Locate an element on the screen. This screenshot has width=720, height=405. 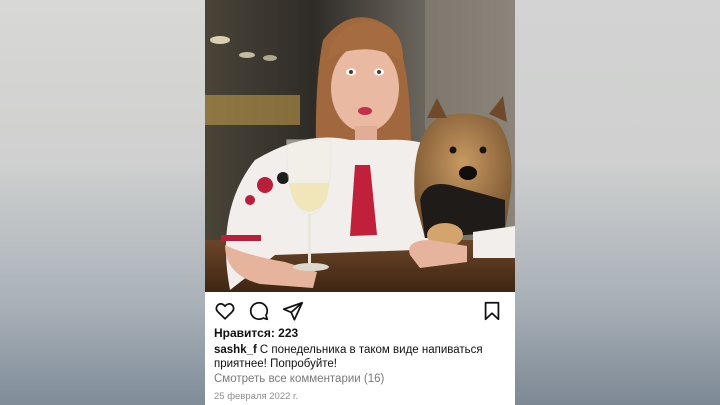
paper-plane-icon is located at coordinates (293, 311).